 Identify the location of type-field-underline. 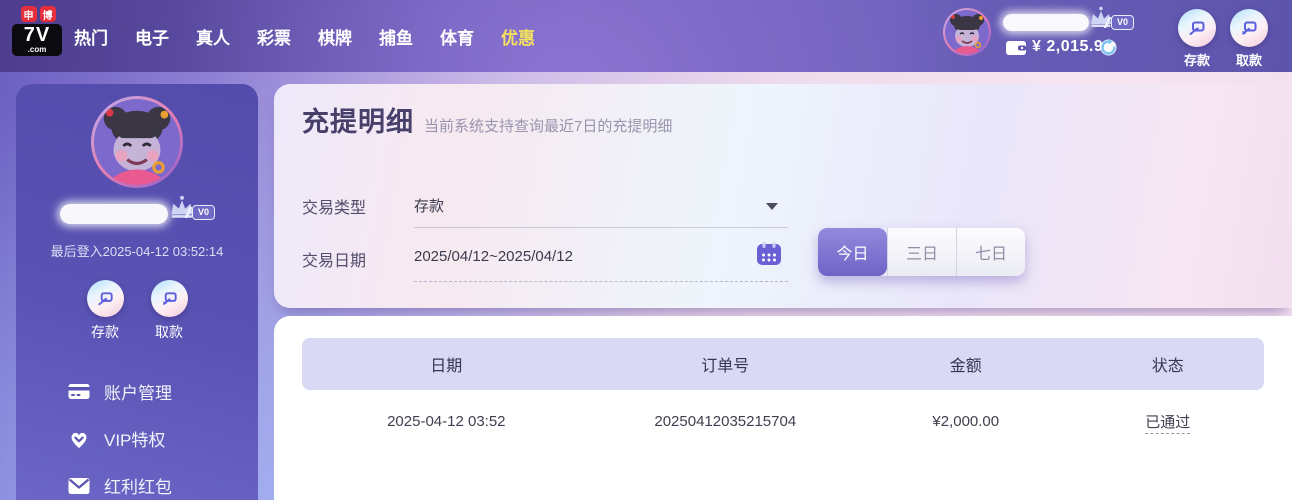
(601, 227).